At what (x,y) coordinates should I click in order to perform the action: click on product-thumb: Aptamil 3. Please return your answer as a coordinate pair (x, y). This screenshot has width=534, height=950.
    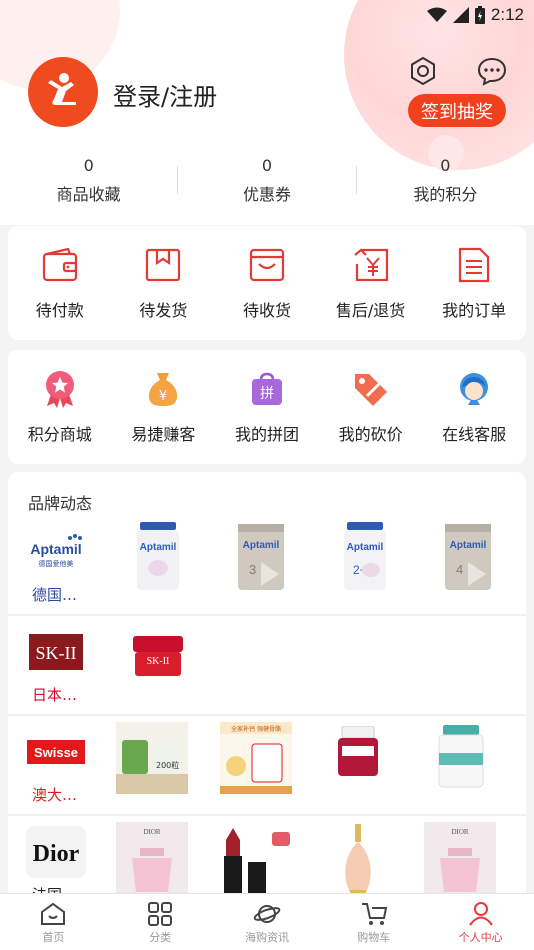
    Looking at the image, I should click on (261, 557).